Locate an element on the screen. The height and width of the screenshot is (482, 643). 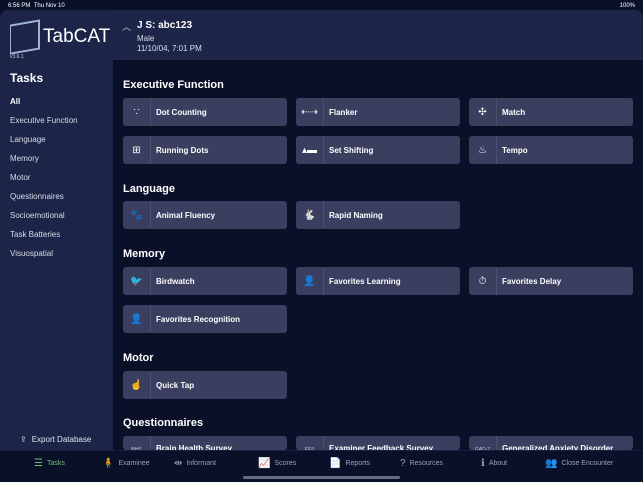
task-tempo: ♨ Tempo is located at coordinates (551, 150).